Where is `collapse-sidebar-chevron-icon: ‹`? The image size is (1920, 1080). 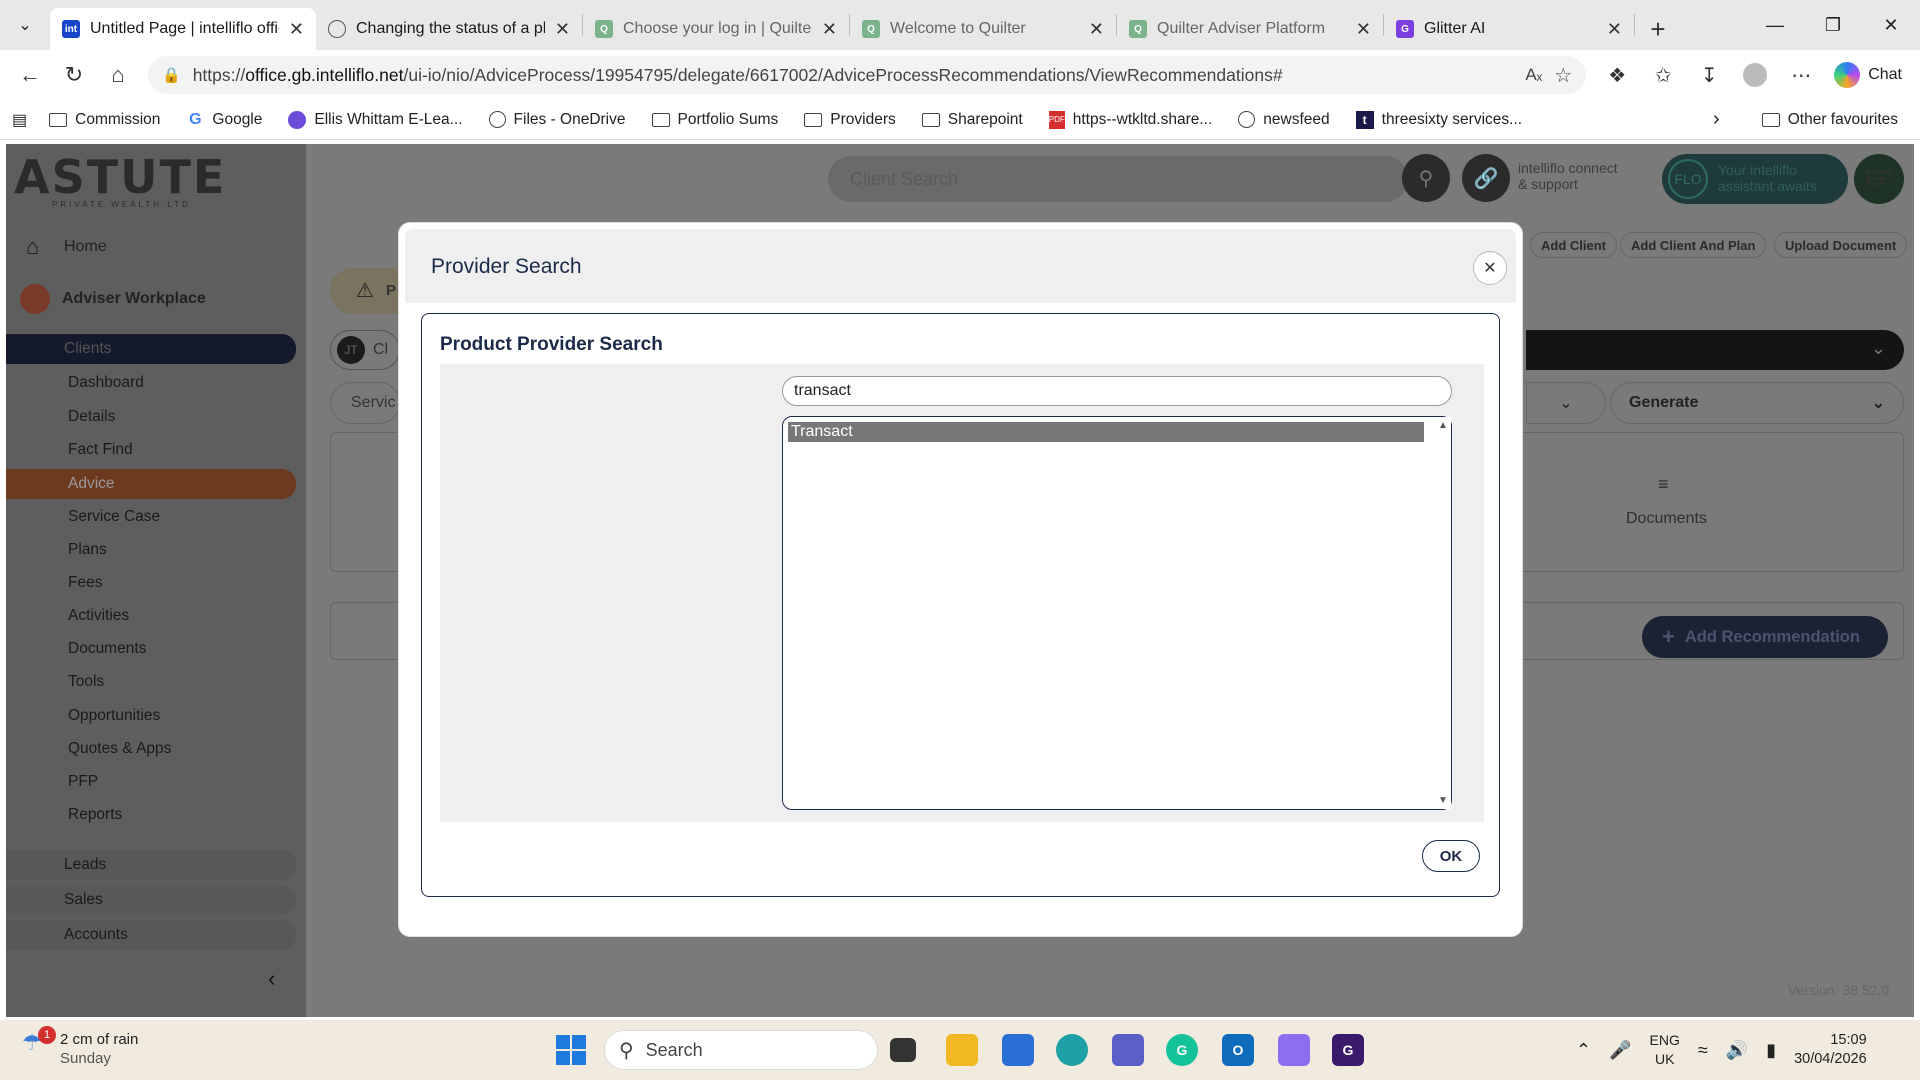 collapse-sidebar-chevron-icon: ‹ is located at coordinates (271, 979).